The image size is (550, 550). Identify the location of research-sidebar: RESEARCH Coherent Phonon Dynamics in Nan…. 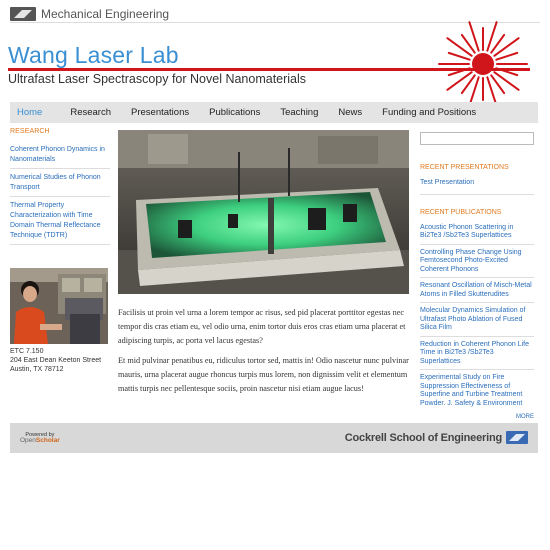
(60, 186).